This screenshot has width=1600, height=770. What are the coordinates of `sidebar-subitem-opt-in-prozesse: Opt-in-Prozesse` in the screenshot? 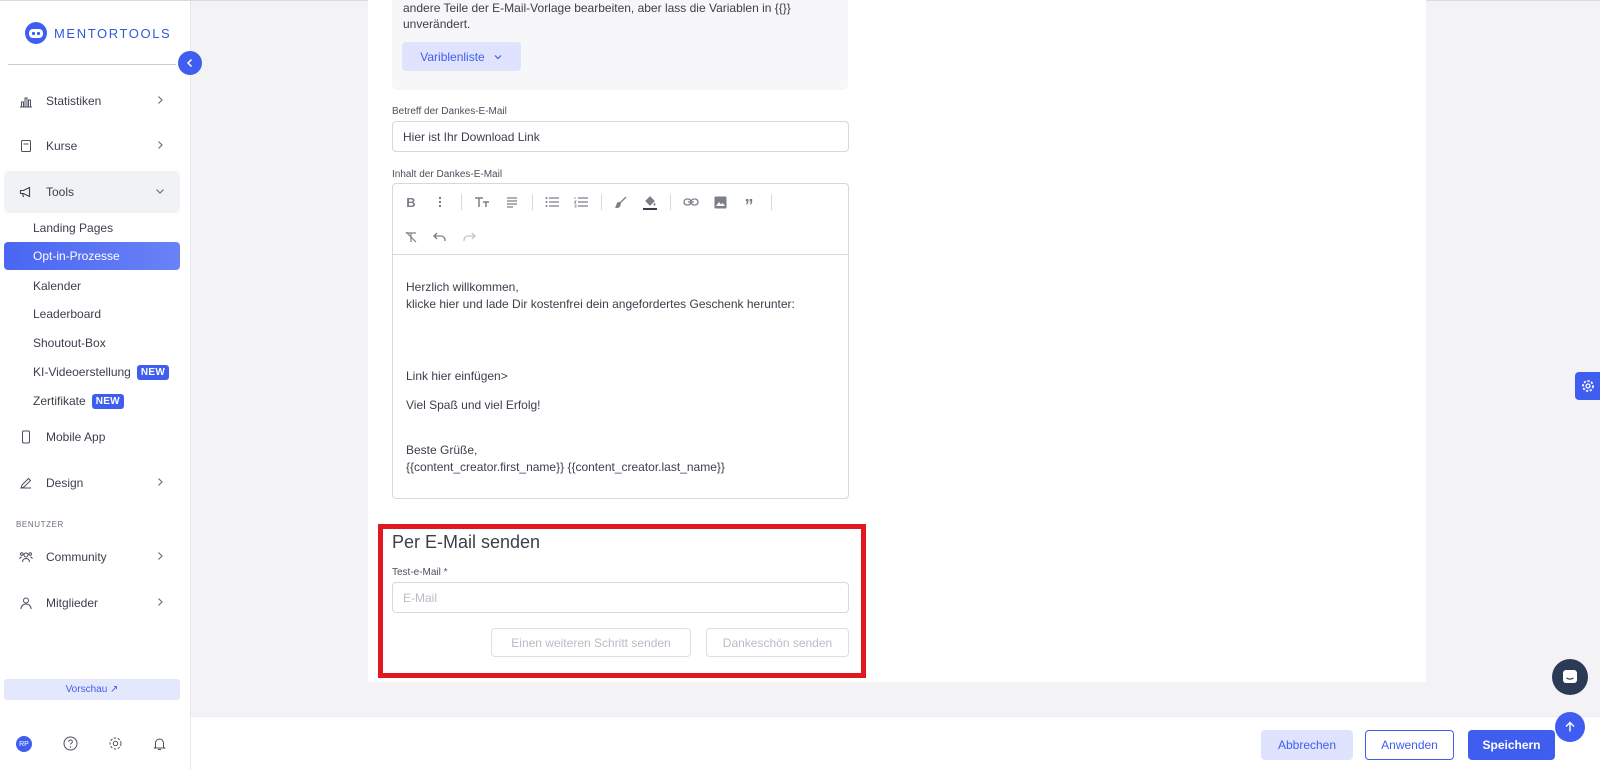 It's located at (92, 256).